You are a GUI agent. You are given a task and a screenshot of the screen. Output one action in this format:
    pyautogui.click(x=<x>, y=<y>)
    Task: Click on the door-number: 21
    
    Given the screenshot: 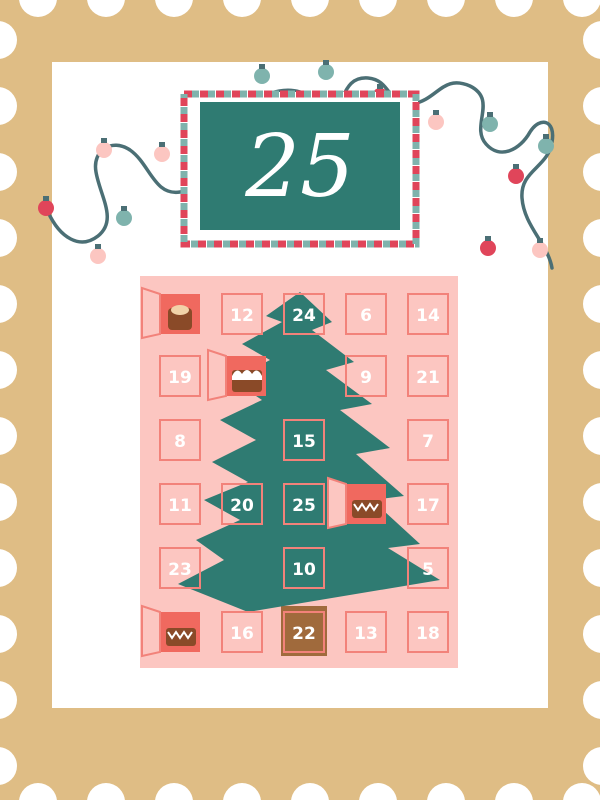 What is the action you would take?
    pyautogui.click(x=428, y=378)
    